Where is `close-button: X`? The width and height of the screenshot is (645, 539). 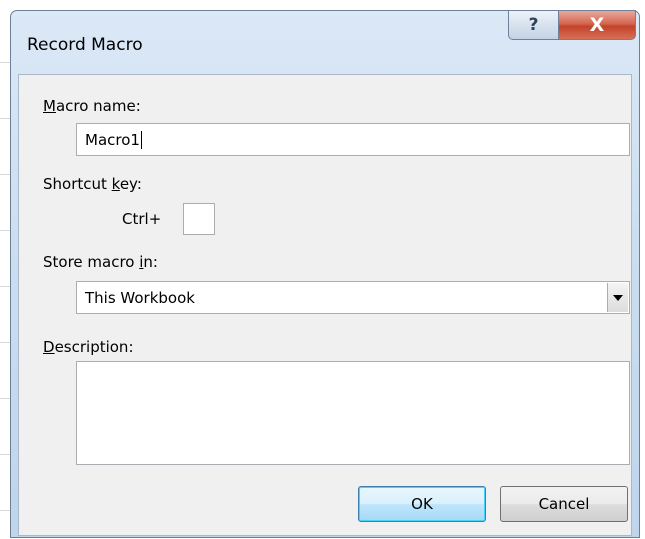 close-button: X is located at coordinates (597, 25).